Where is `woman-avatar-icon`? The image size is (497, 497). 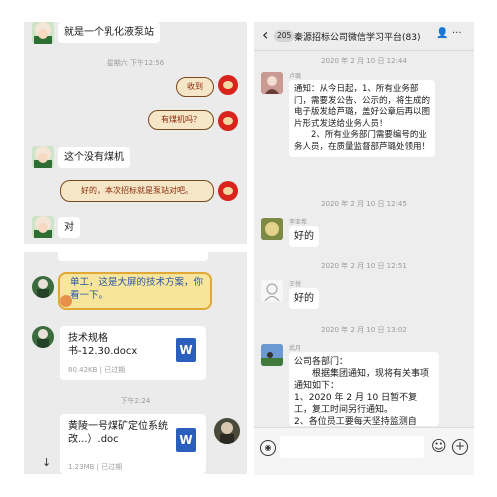 woman-avatar-icon is located at coordinates (272, 83).